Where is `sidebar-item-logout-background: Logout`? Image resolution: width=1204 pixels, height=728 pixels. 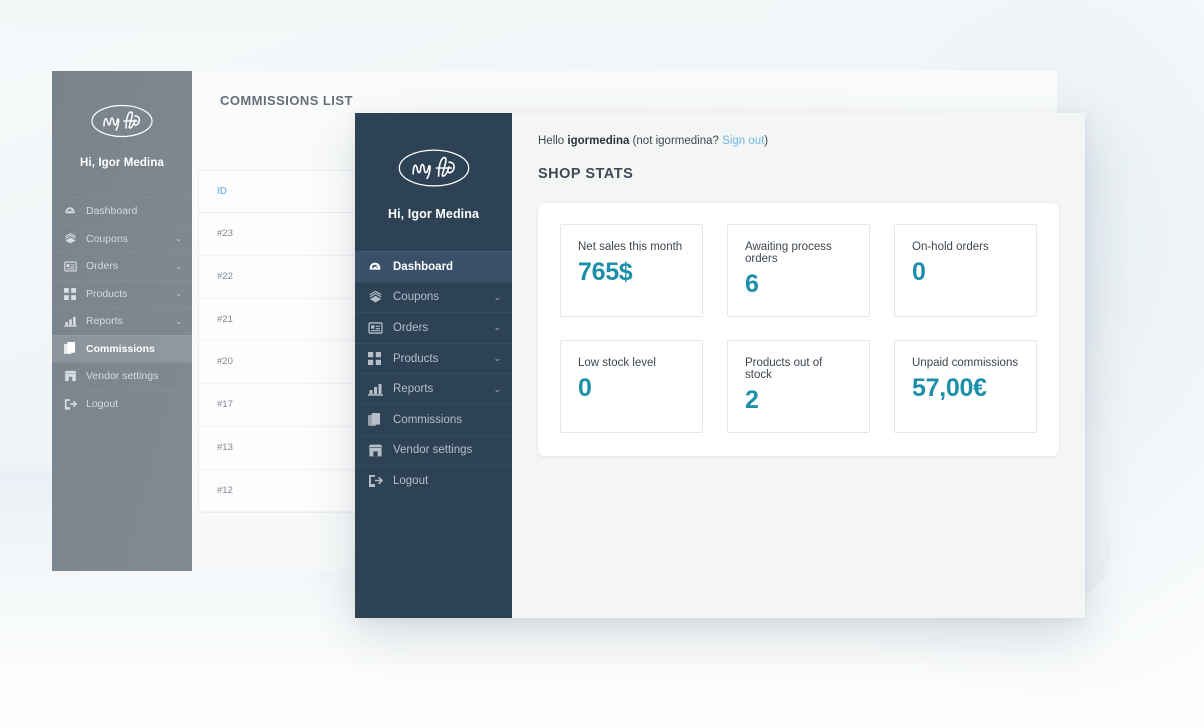
sidebar-item-logout-background: Logout is located at coordinates (122, 403).